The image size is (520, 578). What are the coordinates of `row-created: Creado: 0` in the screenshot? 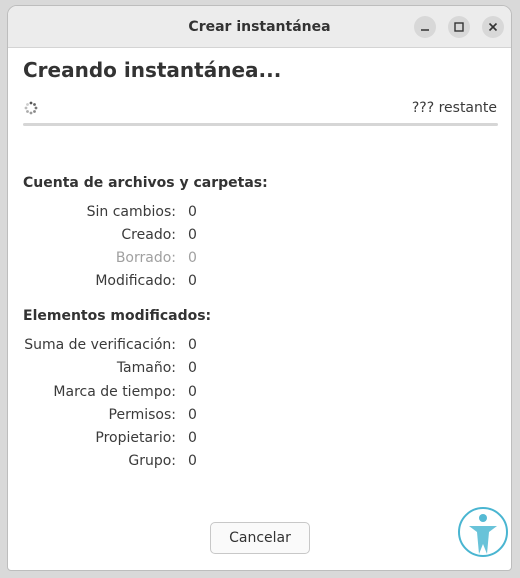 It's located at (158, 237).